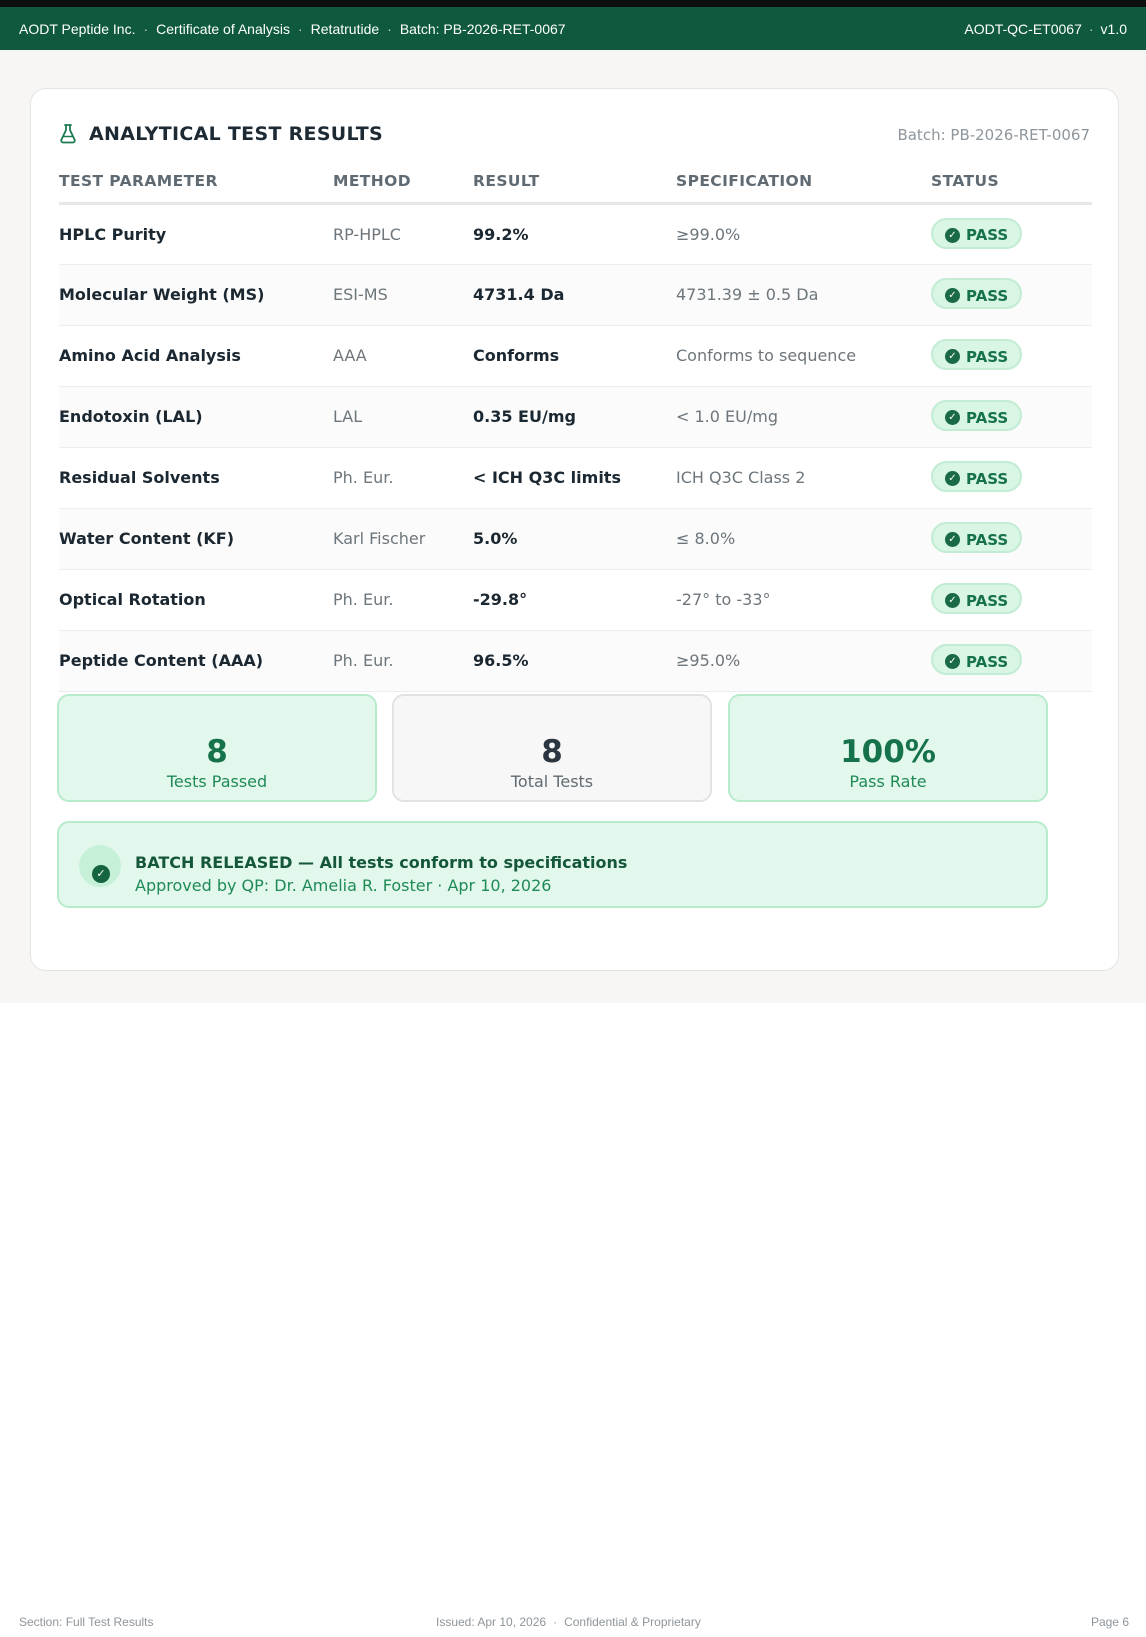  What do you see at coordinates (403, 183) in the screenshot?
I see `column-header: METHOD` at bounding box center [403, 183].